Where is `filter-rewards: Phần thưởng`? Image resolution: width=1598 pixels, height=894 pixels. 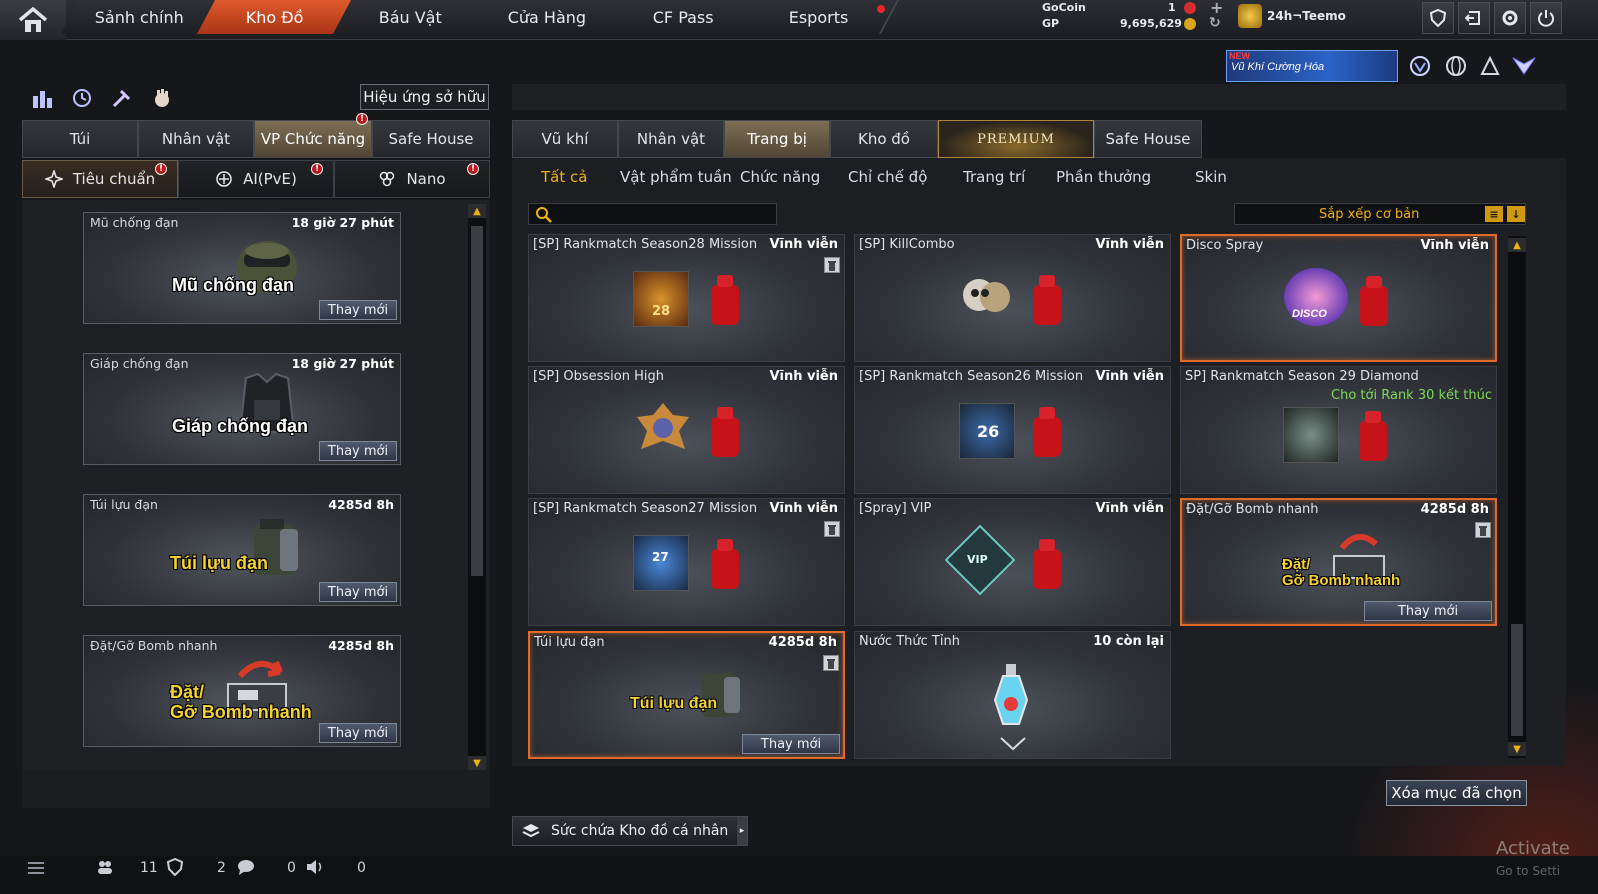 filter-rewards: Phần thưởng is located at coordinates (1103, 177).